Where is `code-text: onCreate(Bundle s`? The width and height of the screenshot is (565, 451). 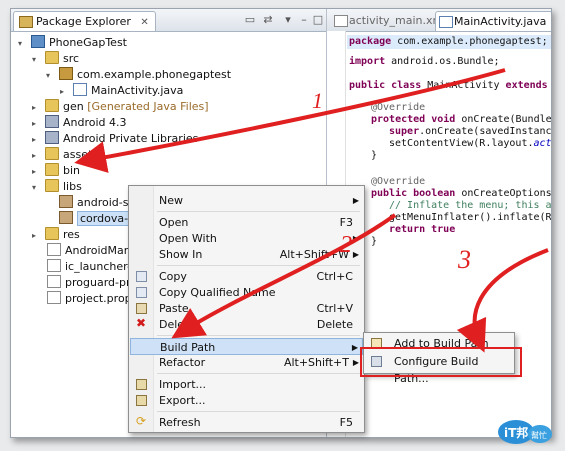
code-text: onCreate(Bundle s is located at coordinates (506, 119).